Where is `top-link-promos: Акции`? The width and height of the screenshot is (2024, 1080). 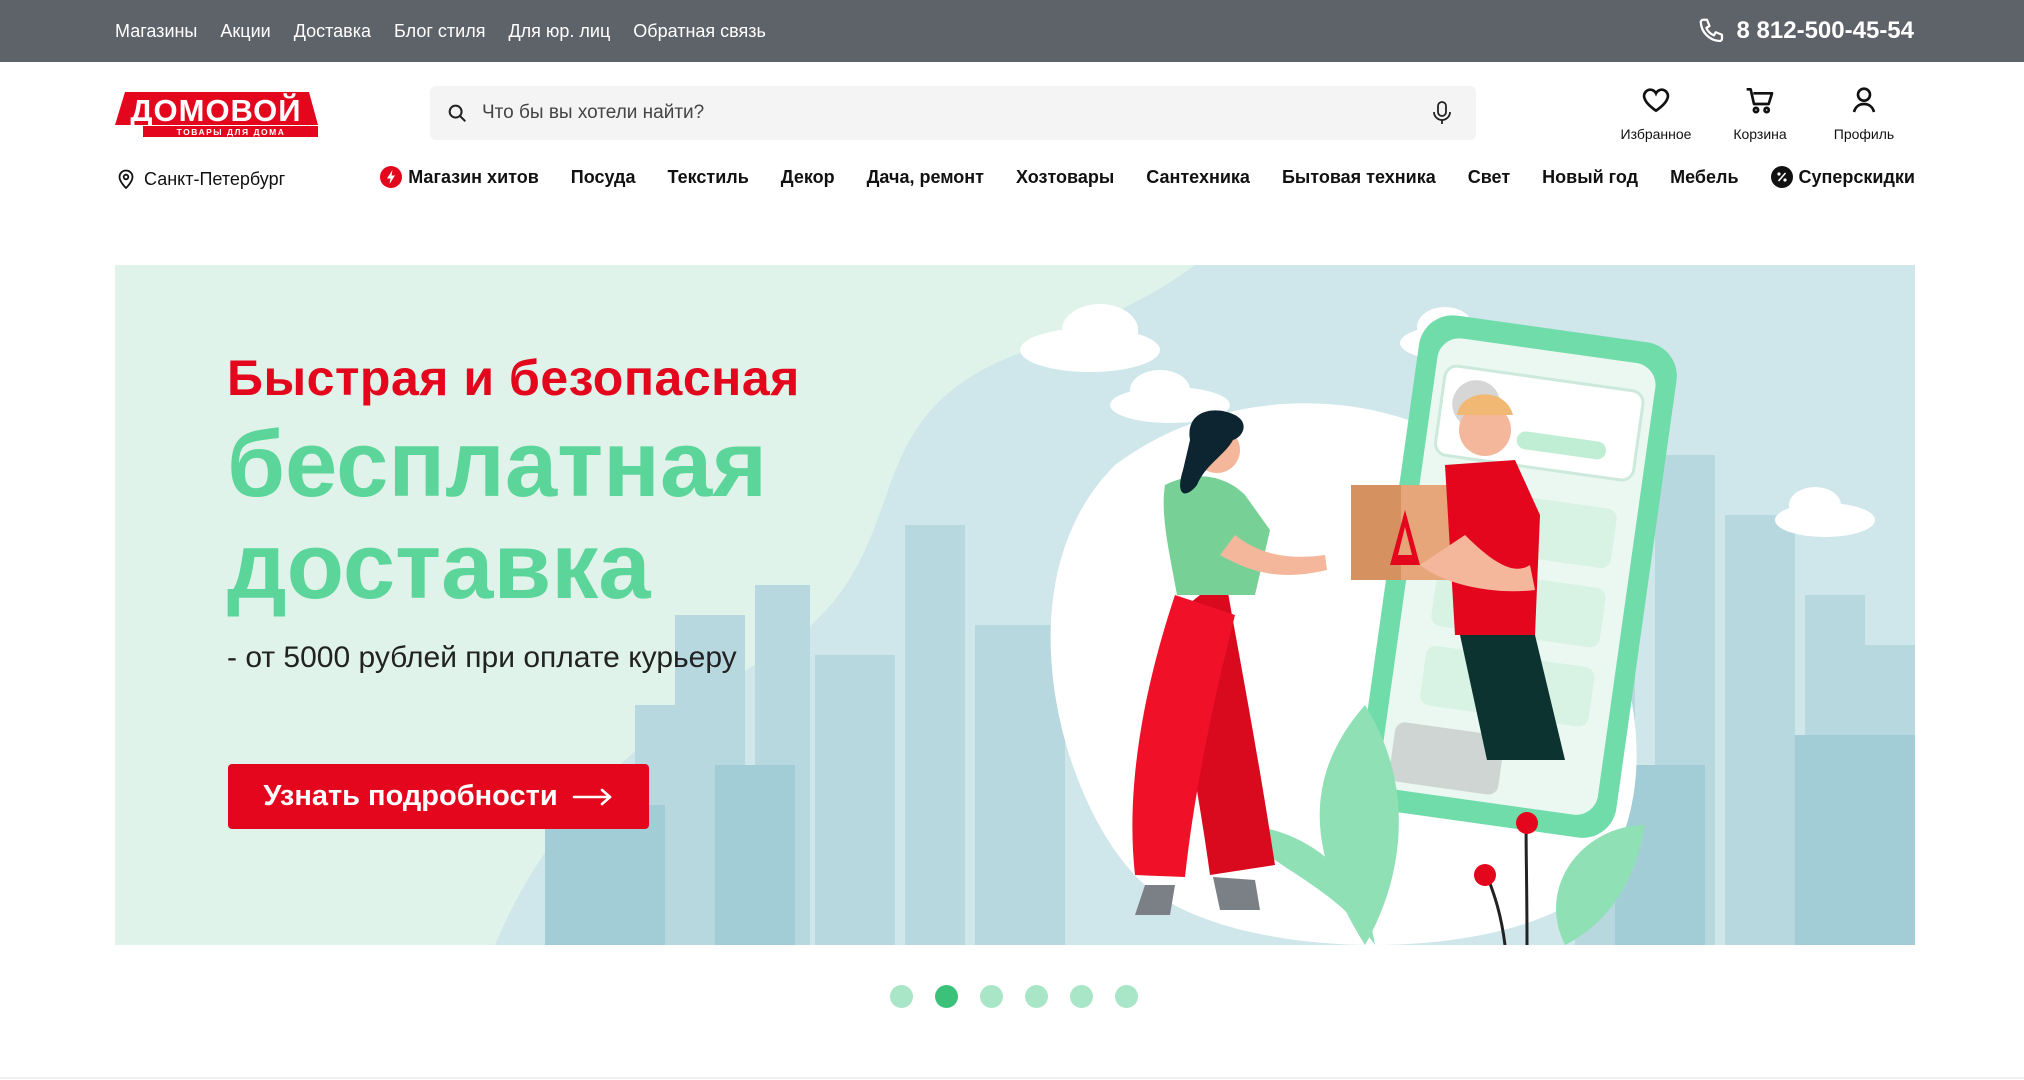 top-link-promos: Акции is located at coordinates (245, 31).